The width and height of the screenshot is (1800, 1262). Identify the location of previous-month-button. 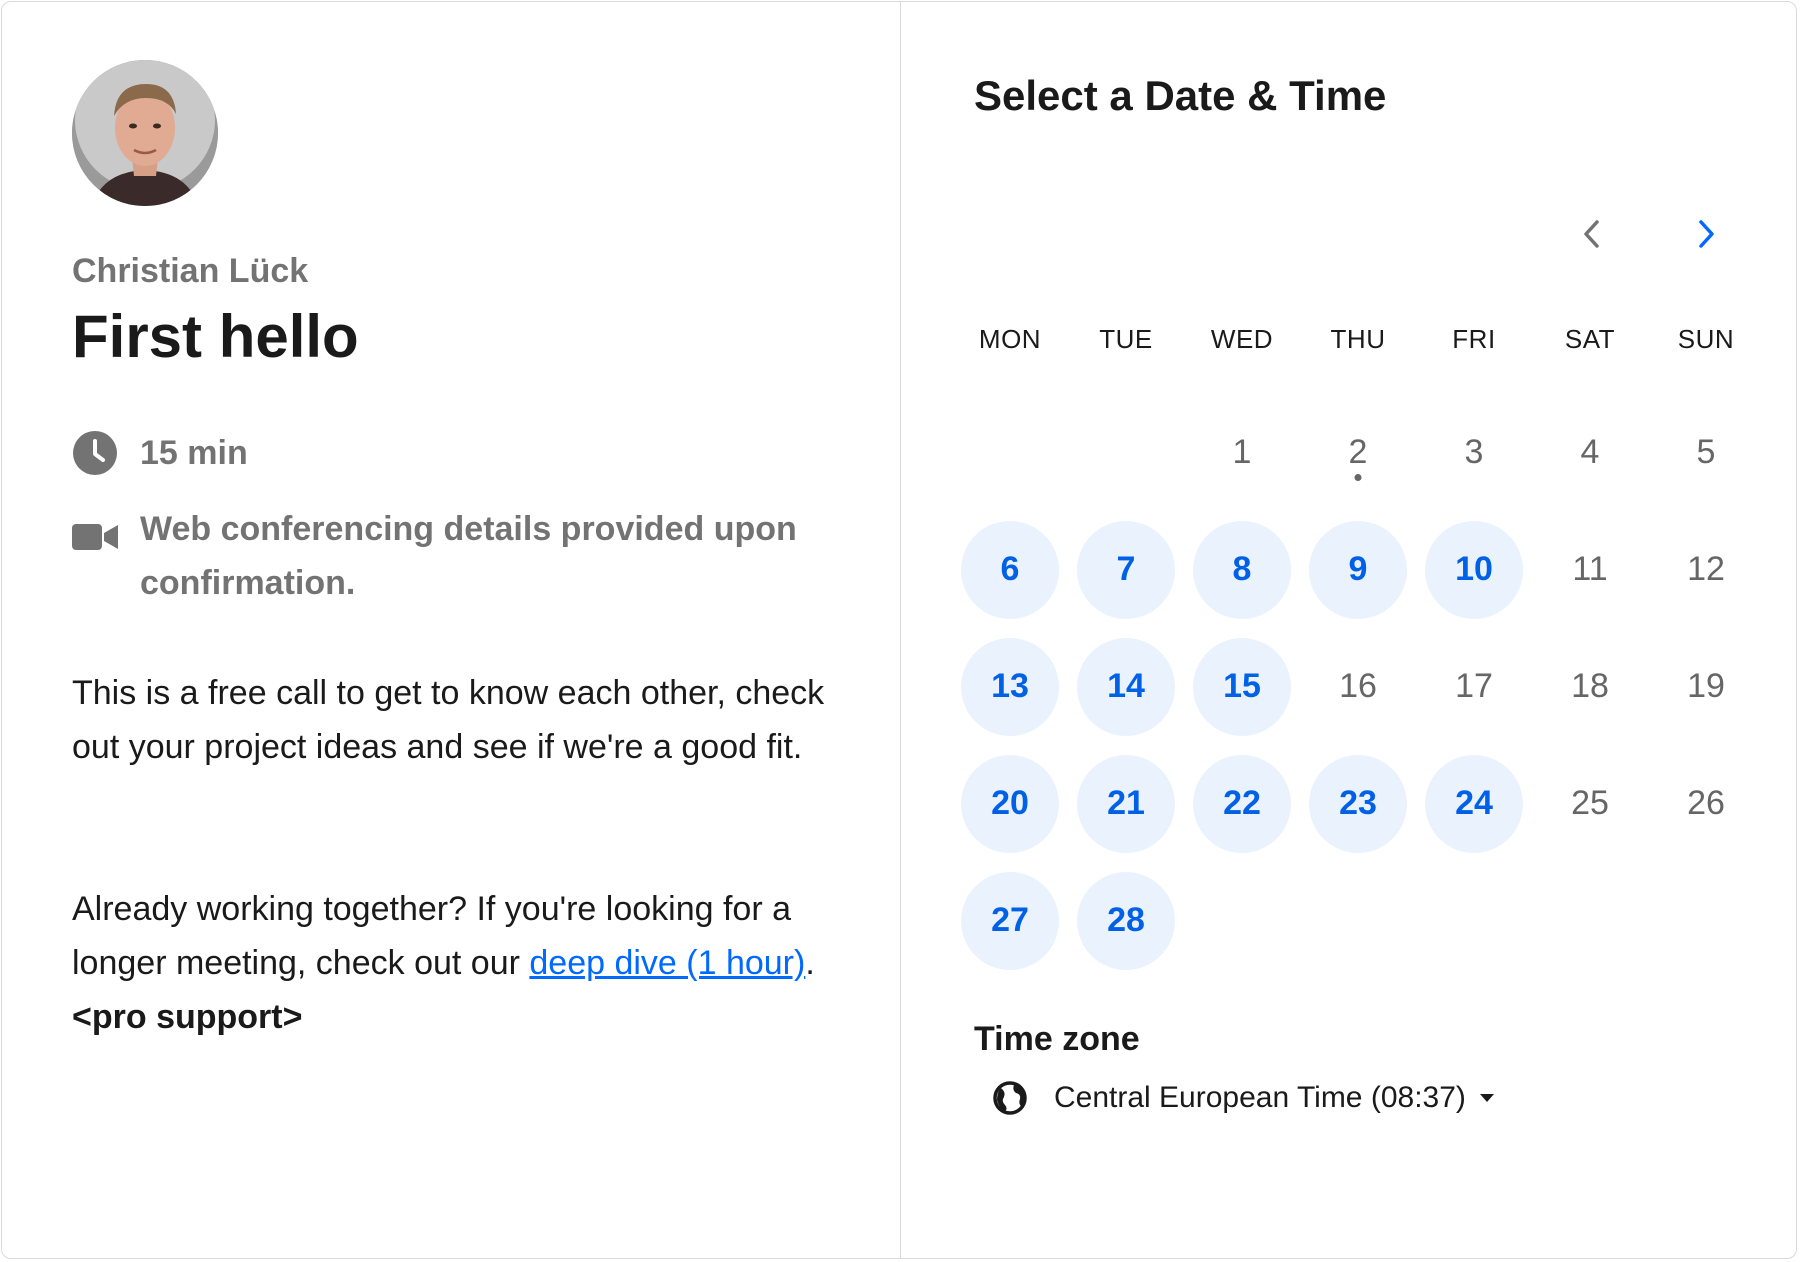
(1592, 234).